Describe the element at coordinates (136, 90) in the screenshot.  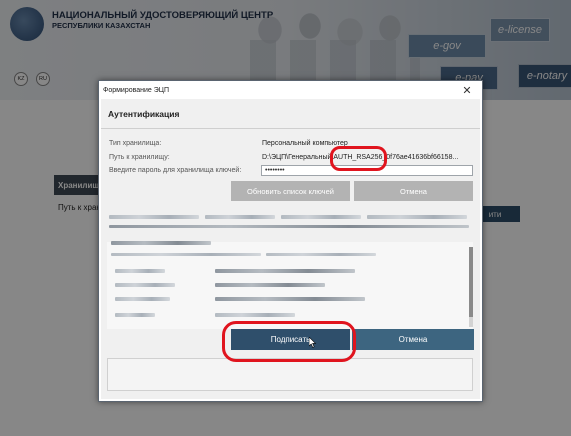
I see `window-title: Формирование ЭЦП` at that location.